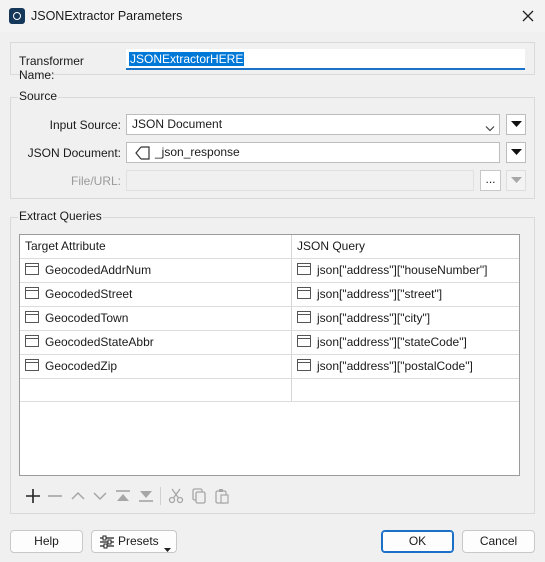 This screenshot has height=562, width=545. I want to click on json-document-value: _json_response, so click(197, 152).